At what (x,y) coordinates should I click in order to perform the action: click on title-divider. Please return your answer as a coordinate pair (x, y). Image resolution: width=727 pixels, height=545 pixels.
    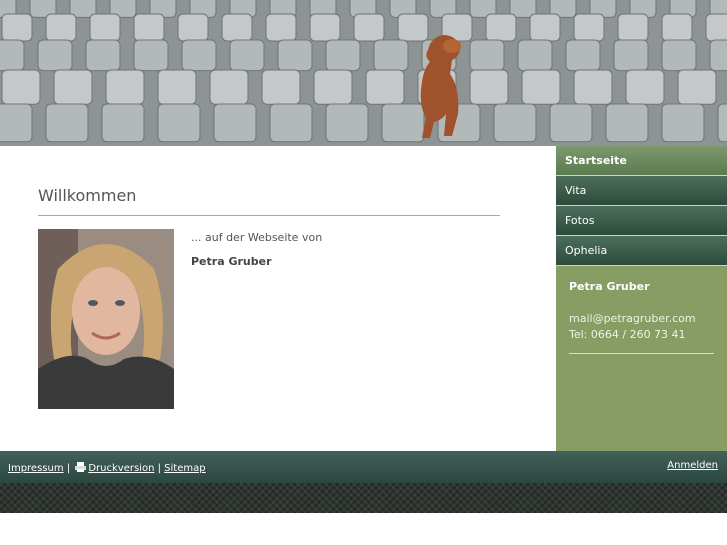
    Looking at the image, I should click on (269, 215).